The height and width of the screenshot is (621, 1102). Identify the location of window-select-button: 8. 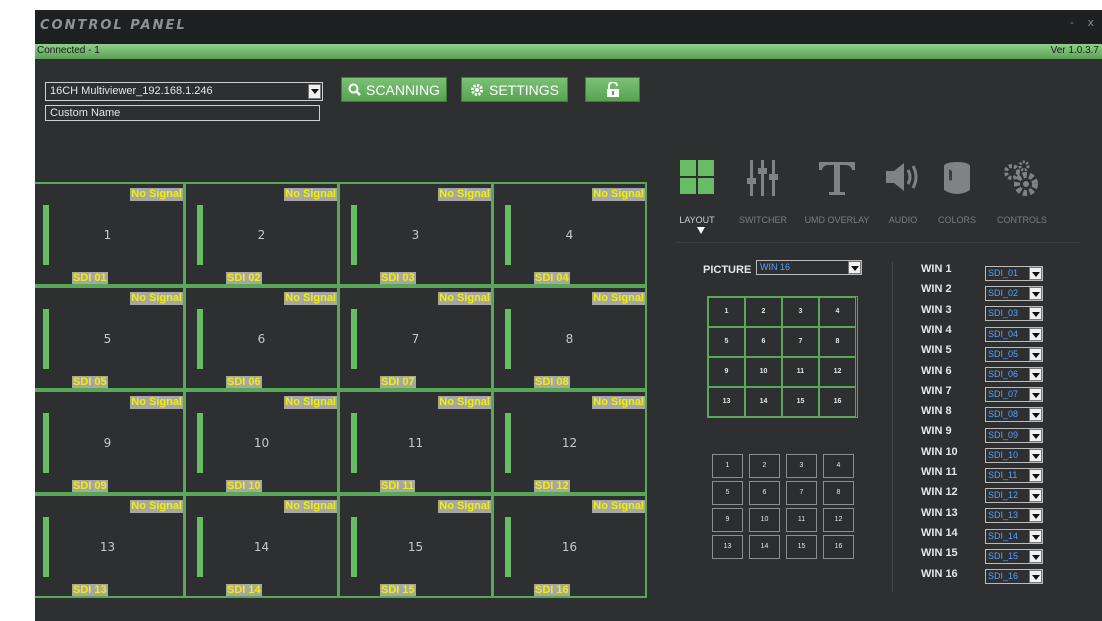
(838, 493).